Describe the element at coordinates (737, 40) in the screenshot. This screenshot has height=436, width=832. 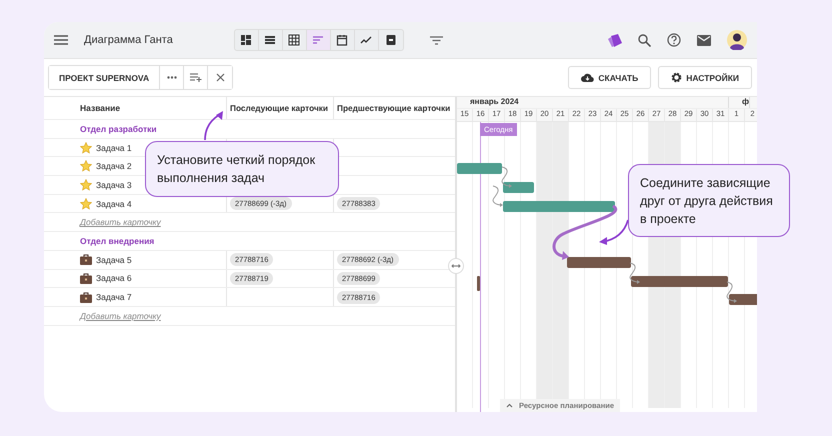
I see `avatar-icon` at that location.